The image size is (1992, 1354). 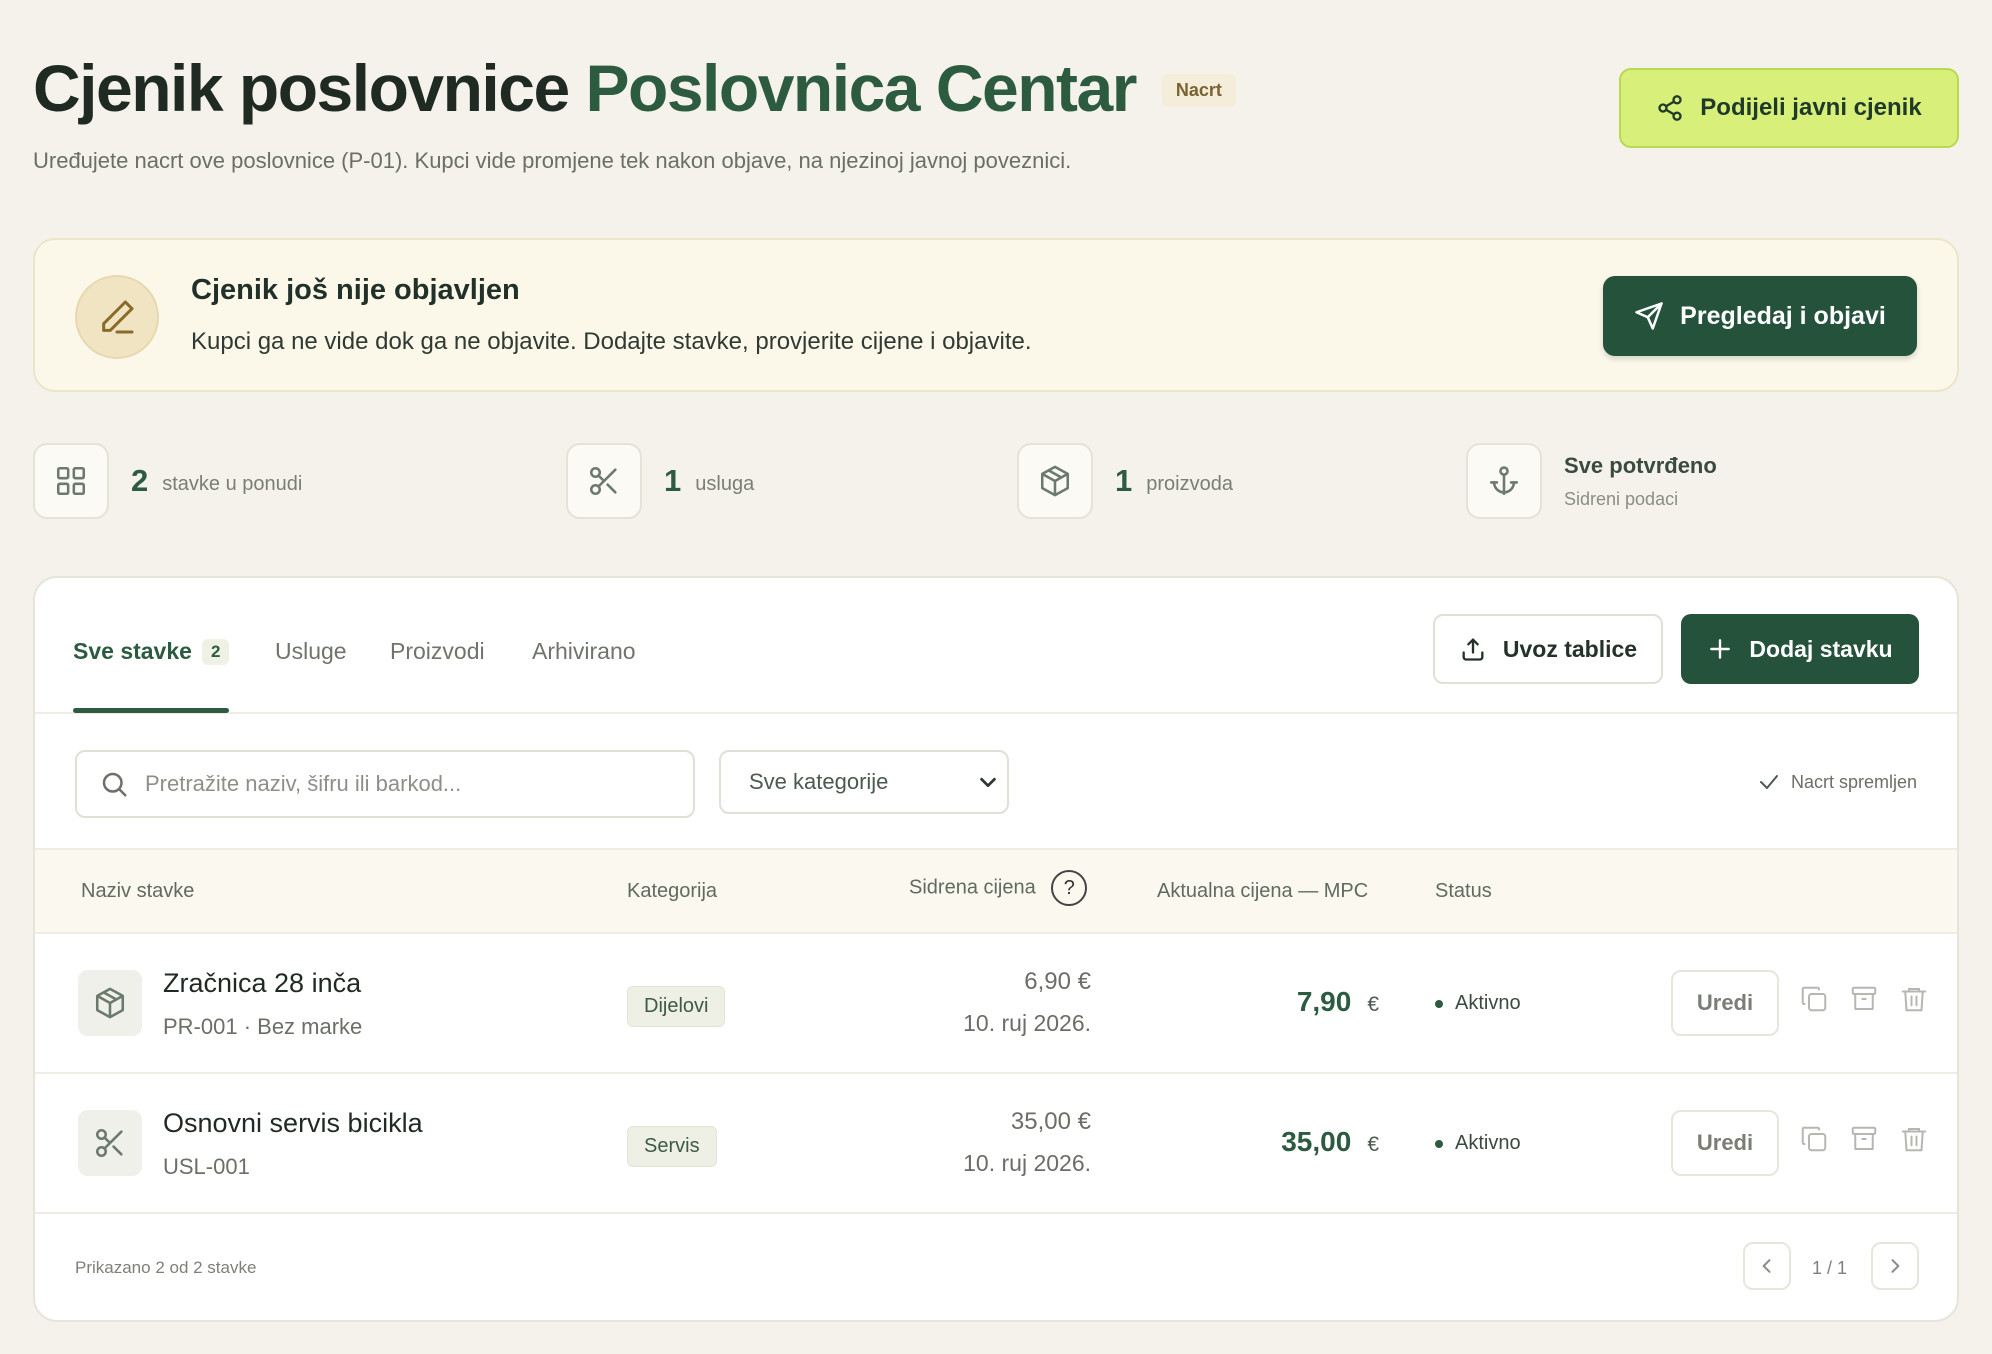 What do you see at coordinates (1591, 481) in the screenshot?
I see `stat-anchor-data: Sve potvrđeno Sidreni podaci` at bounding box center [1591, 481].